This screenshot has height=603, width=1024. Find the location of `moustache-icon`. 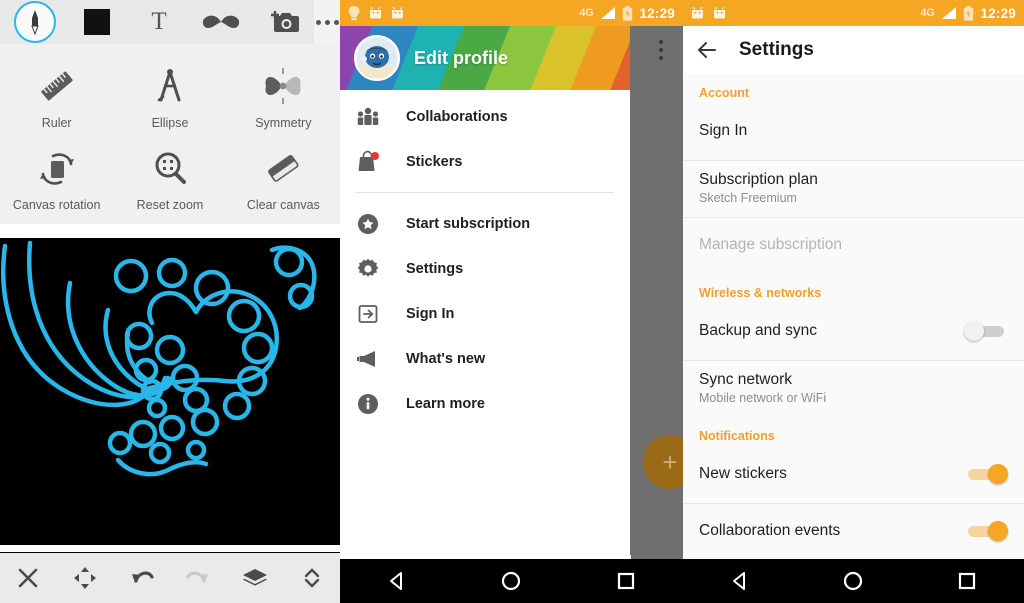

moustache-icon is located at coordinates (221, 21).